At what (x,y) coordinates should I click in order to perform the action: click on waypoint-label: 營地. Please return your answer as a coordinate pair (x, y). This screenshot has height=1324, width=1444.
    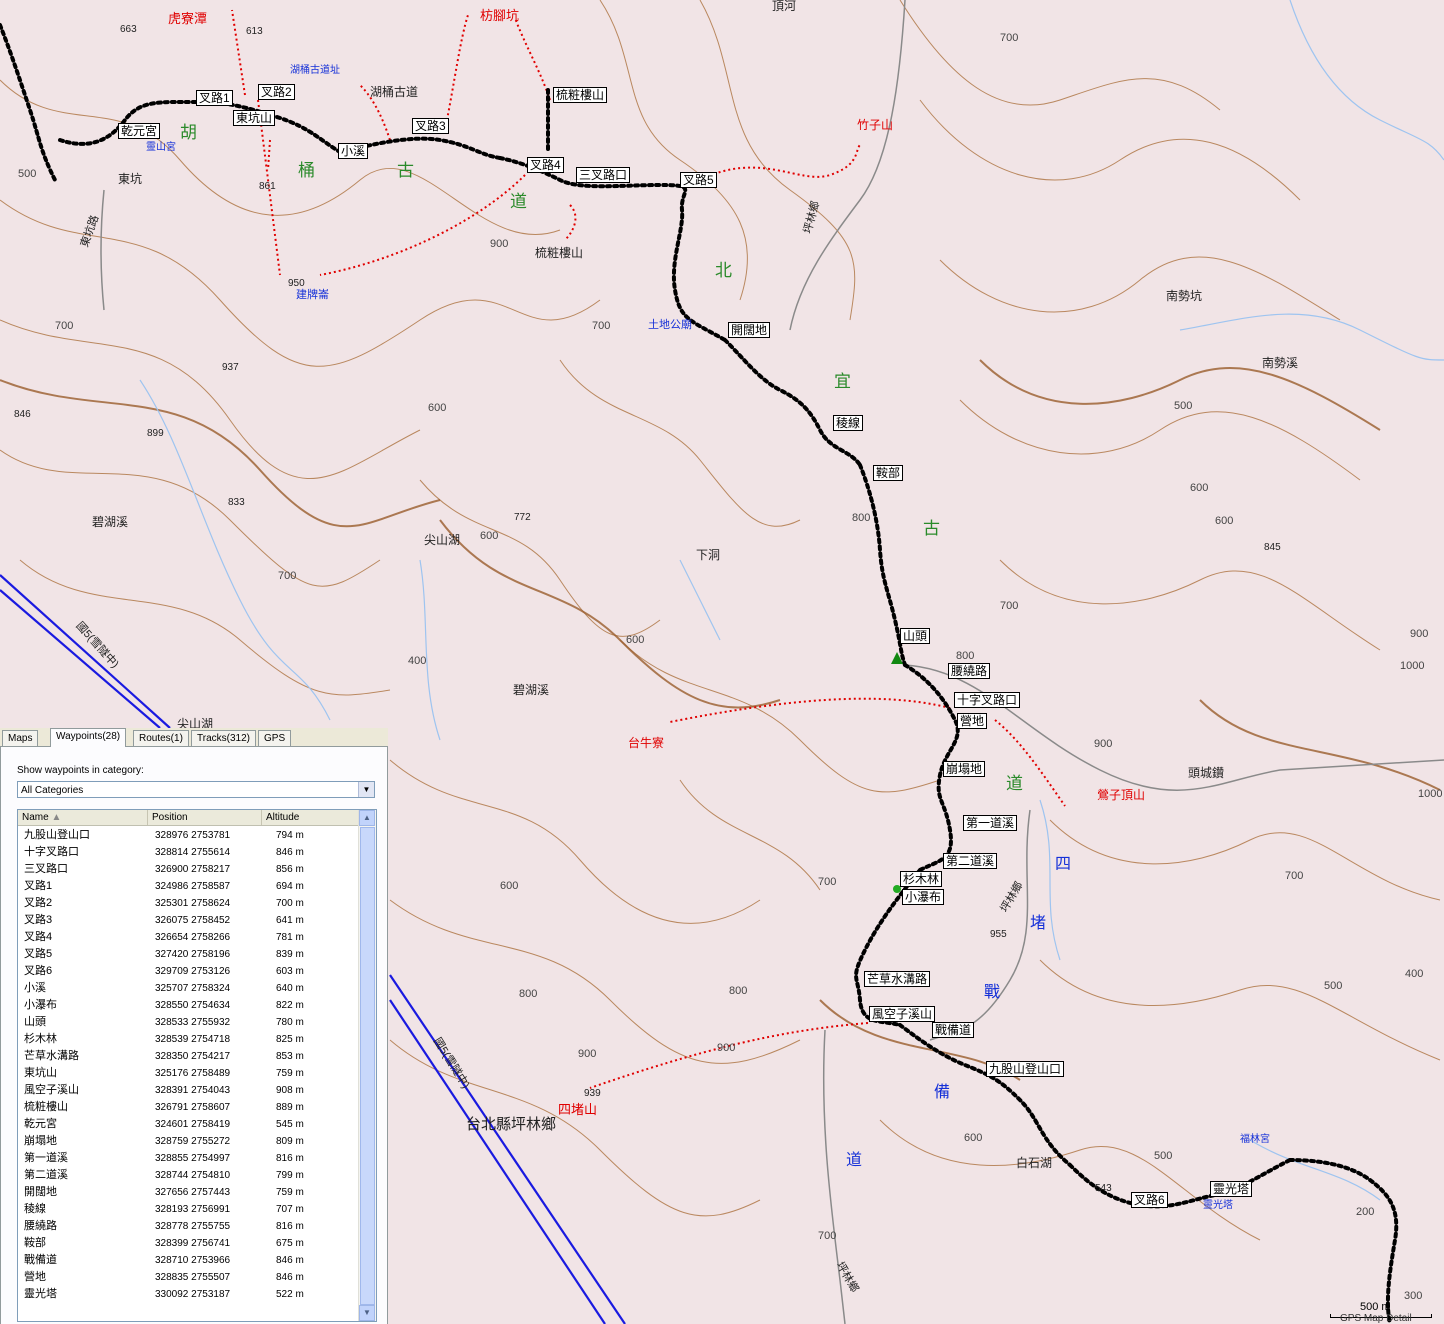
    Looking at the image, I should click on (972, 721).